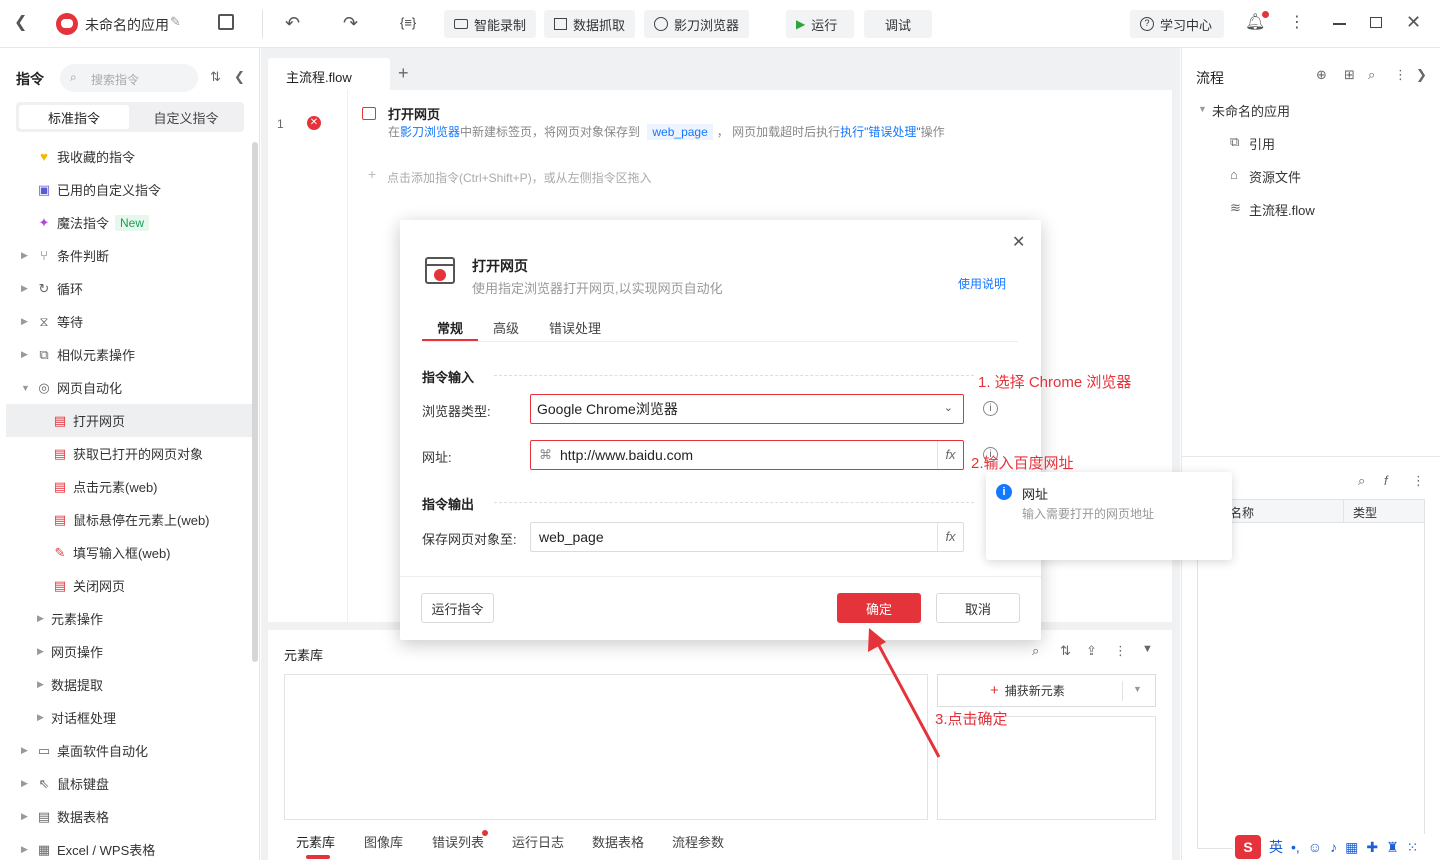 Image resolution: width=1440 pixels, height=866 pixels. Describe the element at coordinates (490, 24) in the screenshot. I see `smart-record-button: 智能录制` at that location.